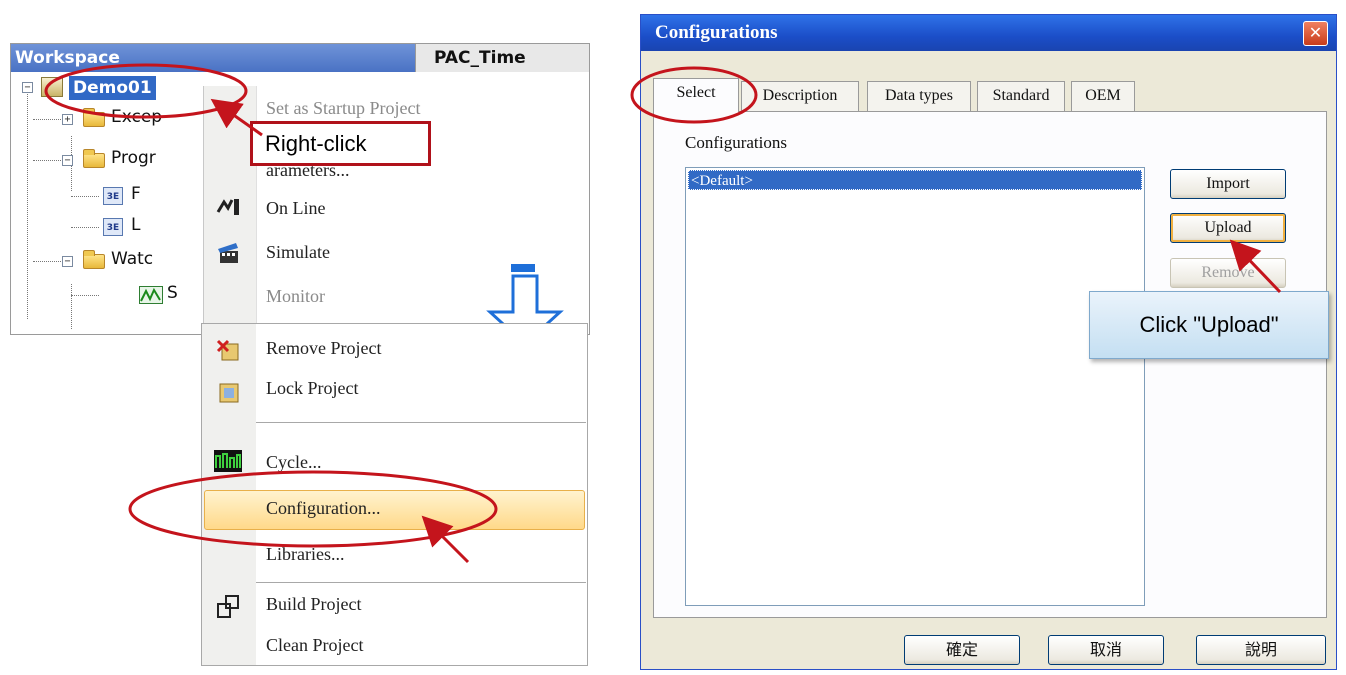 The image size is (1346, 675). What do you see at coordinates (136, 194) in the screenshot?
I see `tree-item-program: F` at bounding box center [136, 194].